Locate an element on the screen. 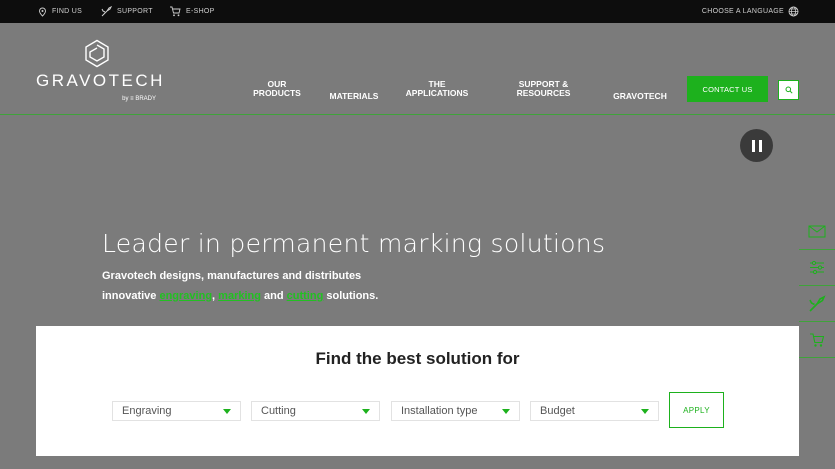  nav-materials-label: MATERIALS is located at coordinates (354, 96).